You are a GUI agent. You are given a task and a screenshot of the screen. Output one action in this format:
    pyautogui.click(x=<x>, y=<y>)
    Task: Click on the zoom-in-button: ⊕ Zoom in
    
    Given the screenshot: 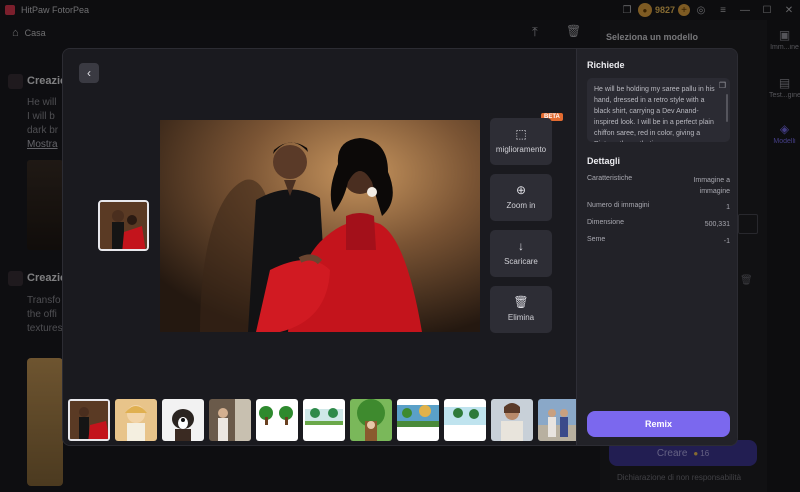 What is the action you would take?
    pyautogui.click(x=521, y=197)
    